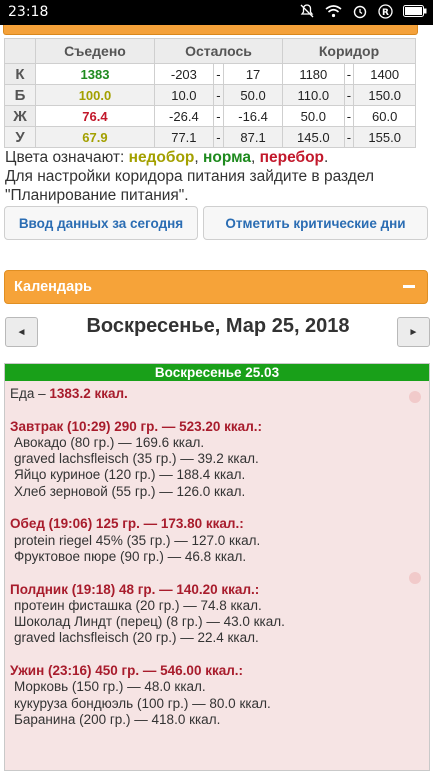 The image size is (433, 771). I want to click on table-row: Б 100.0 10.0 - 50.0 110.0 - 150.0, so click(210, 95).